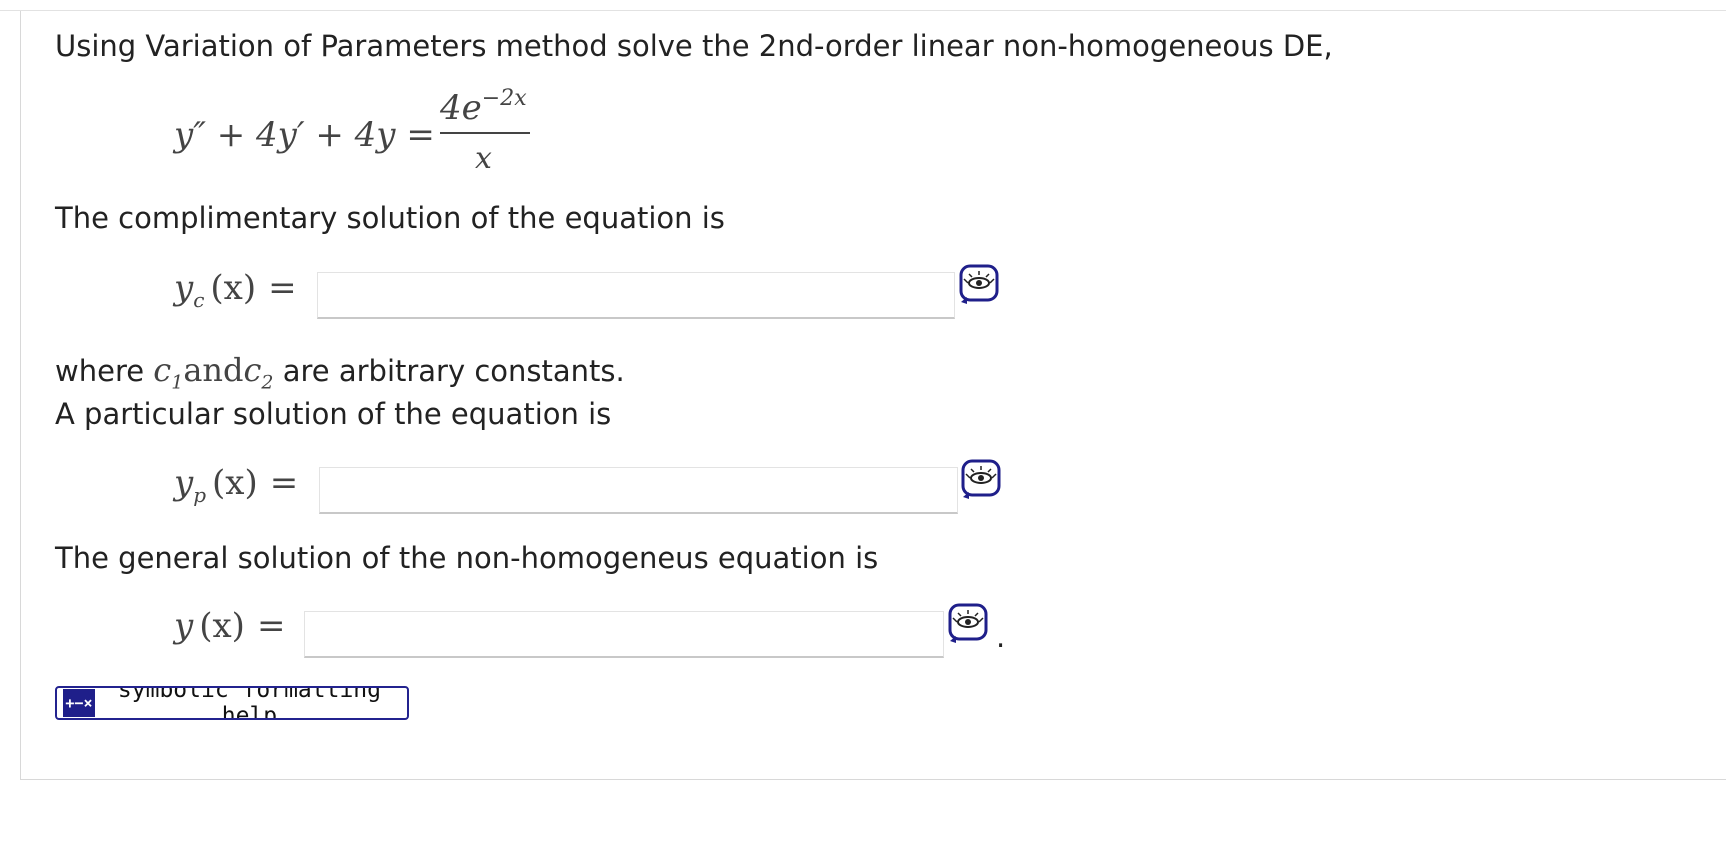  I want to click on yp-label: yp (x) =, so click(236, 485).